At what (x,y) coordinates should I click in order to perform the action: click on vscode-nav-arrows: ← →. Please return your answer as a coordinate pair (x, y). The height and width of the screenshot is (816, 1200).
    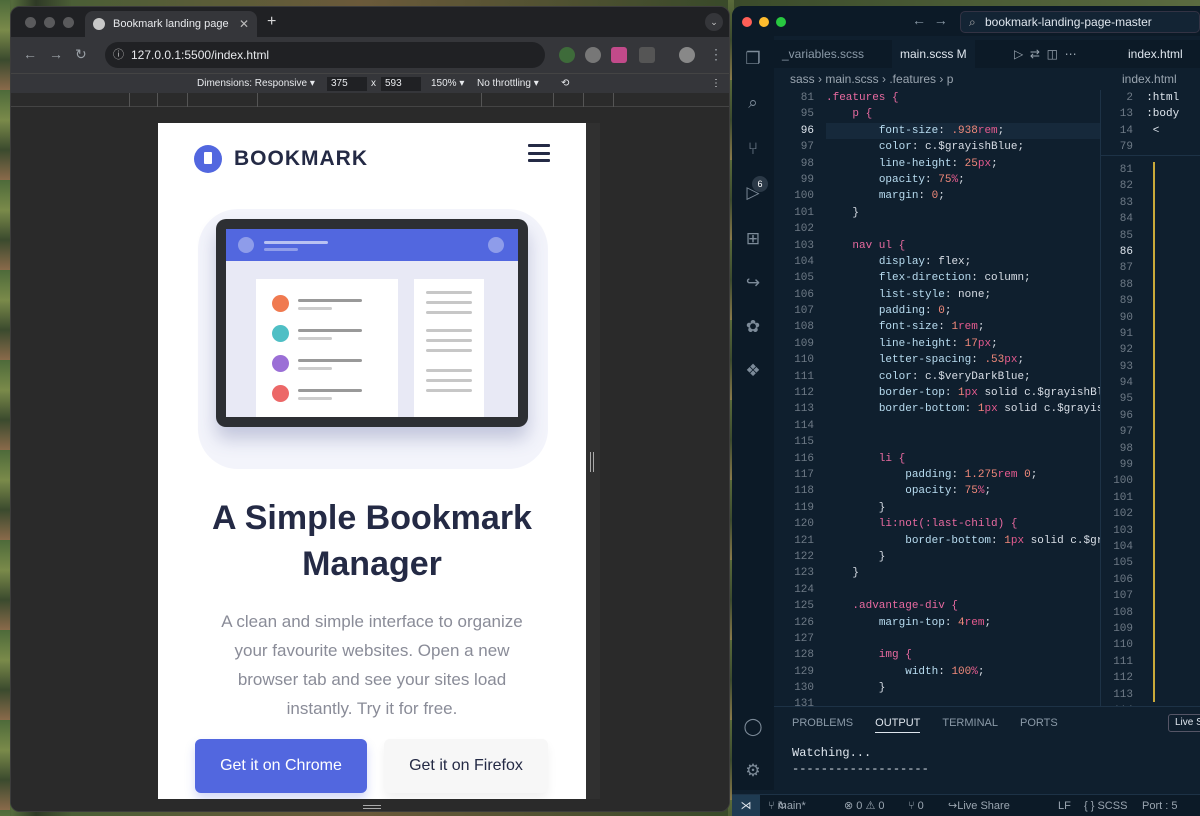
    Looking at the image, I should click on (930, 20).